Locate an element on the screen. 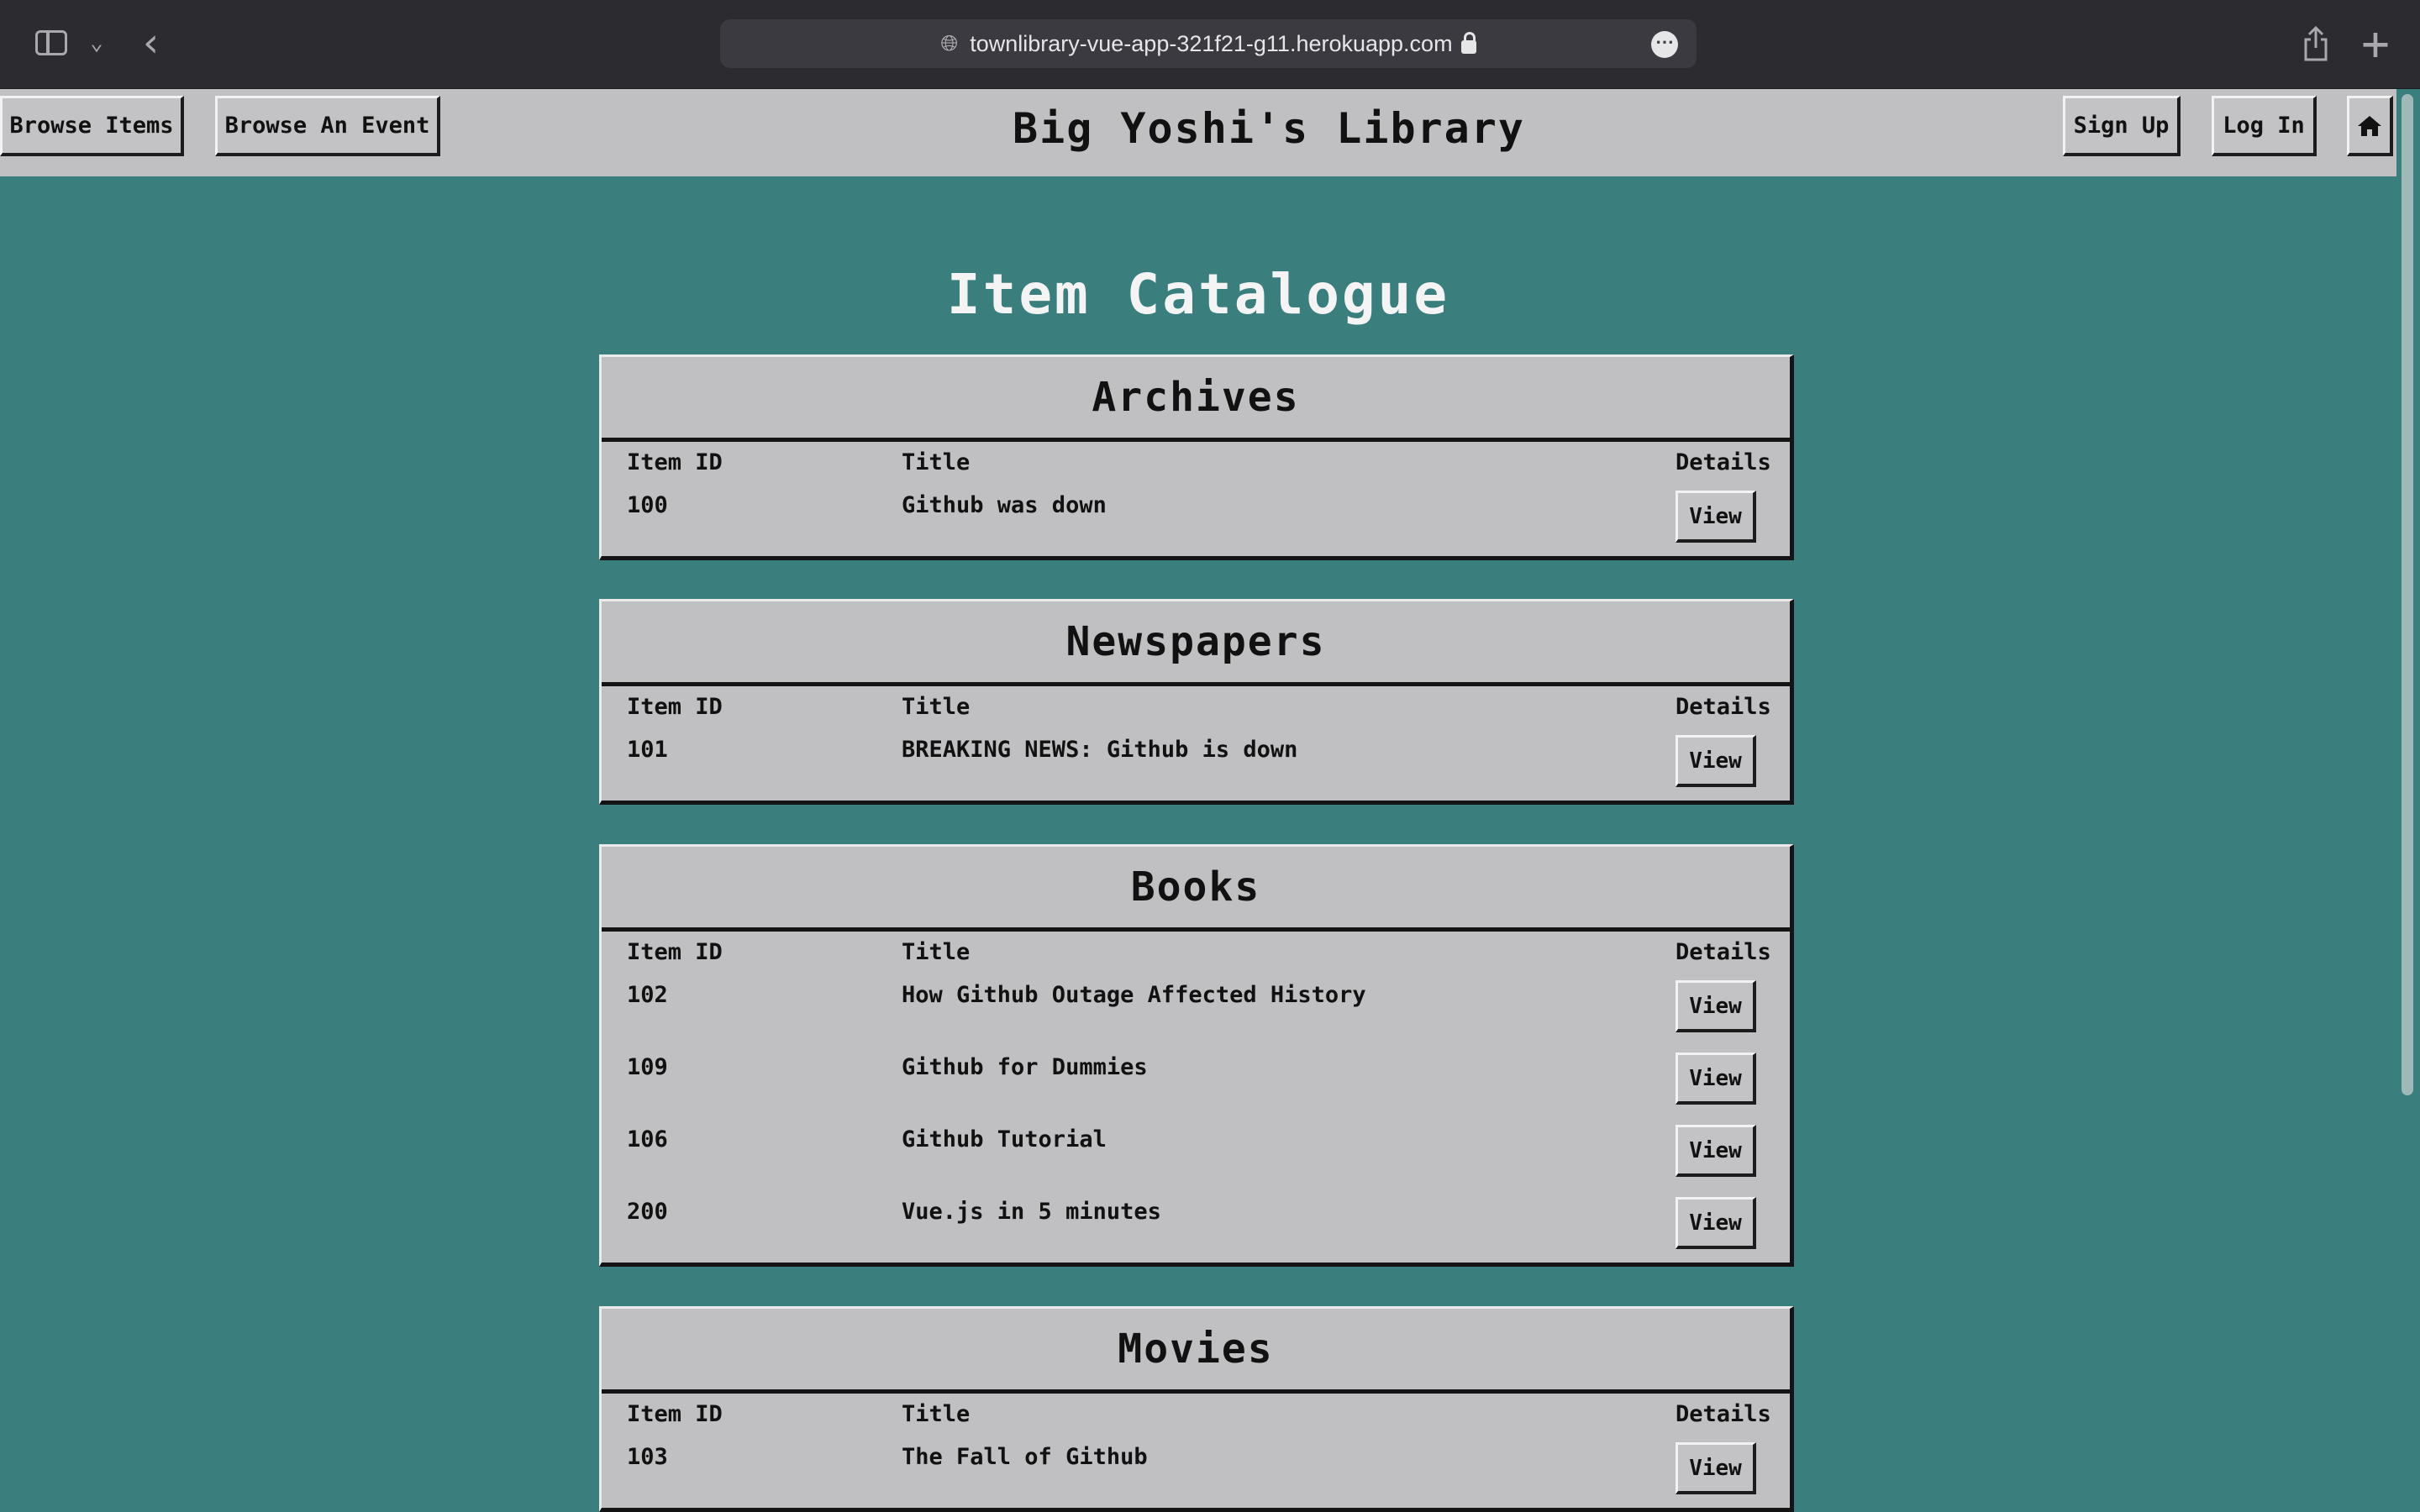 The width and height of the screenshot is (2420, 1512). item-id: 103 is located at coordinates (647, 1457).